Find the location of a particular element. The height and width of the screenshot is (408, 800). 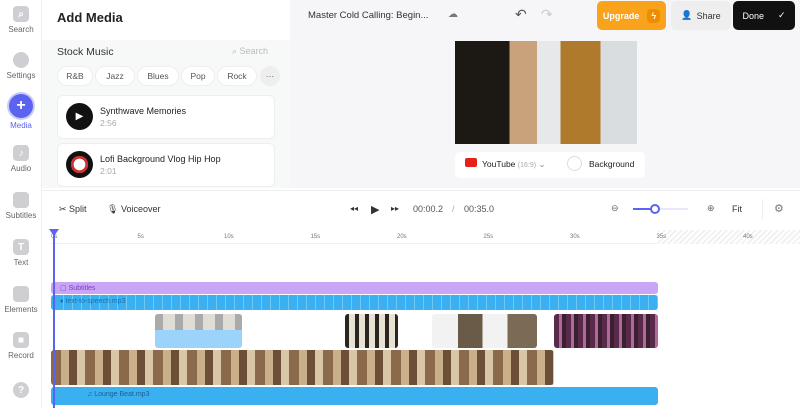

sidebar-item-media: + Media is located at coordinates (21, 112).